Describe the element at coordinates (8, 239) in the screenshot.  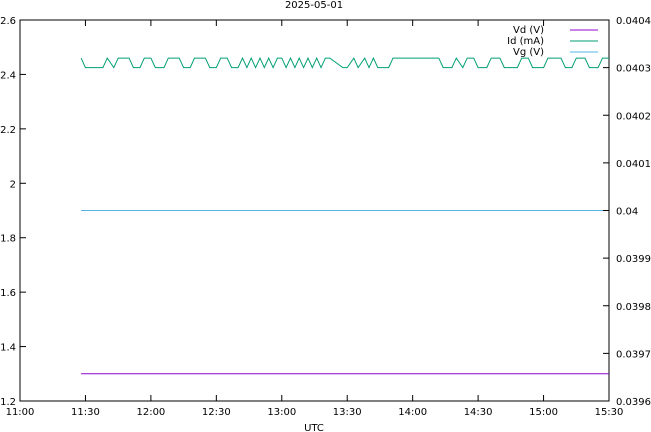
I see `left-tick-label: 1.8` at that location.